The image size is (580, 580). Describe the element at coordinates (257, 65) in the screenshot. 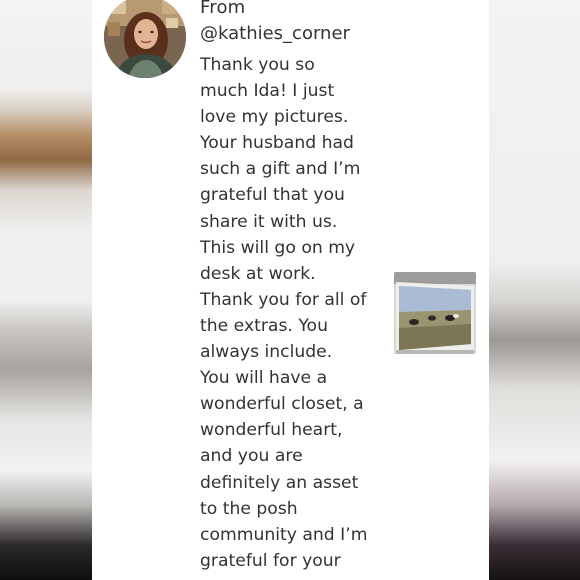

I see `message-line: Thank you so` at that location.